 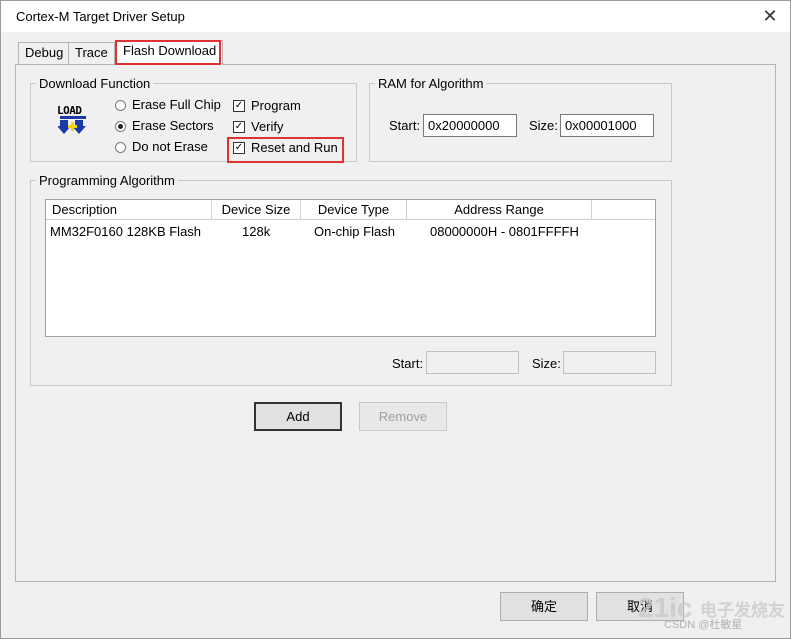 What do you see at coordinates (239, 127) in the screenshot?
I see `checkbox-verify: ✓` at bounding box center [239, 127].